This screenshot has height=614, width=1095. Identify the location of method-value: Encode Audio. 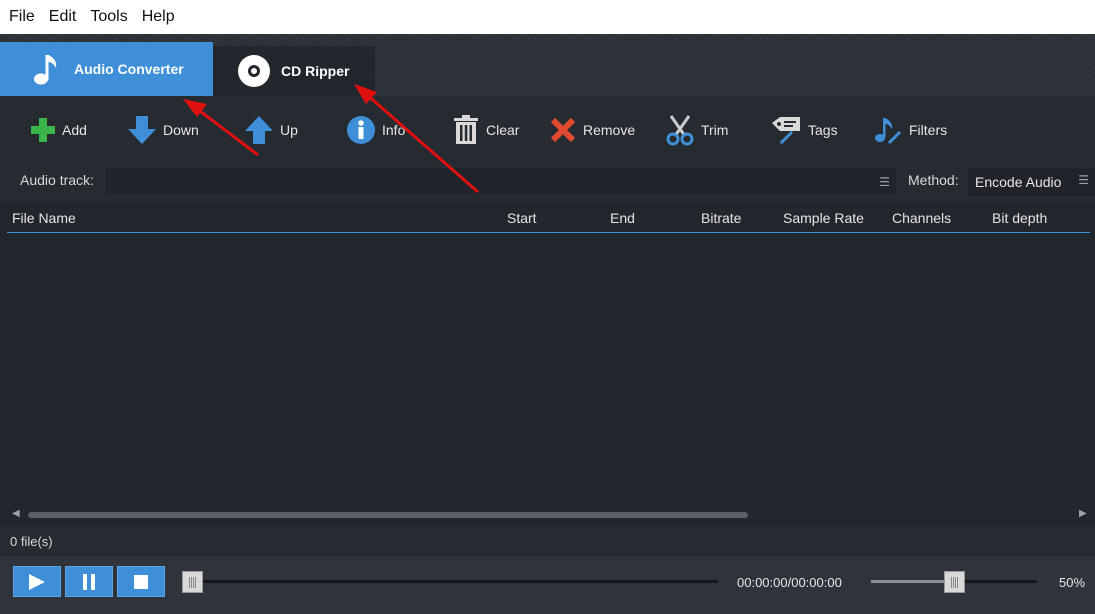
(1018, 182).